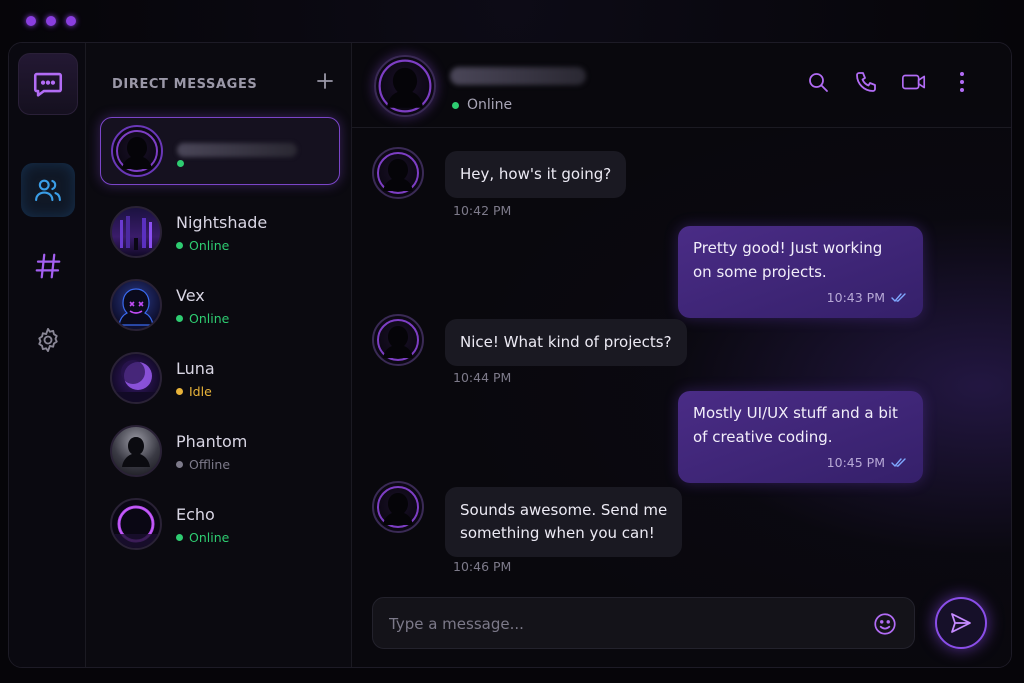  Describe the element at coordinates (220, 379) in the screenshot. I see `dm-item-luna: Luna Idle` at that location.